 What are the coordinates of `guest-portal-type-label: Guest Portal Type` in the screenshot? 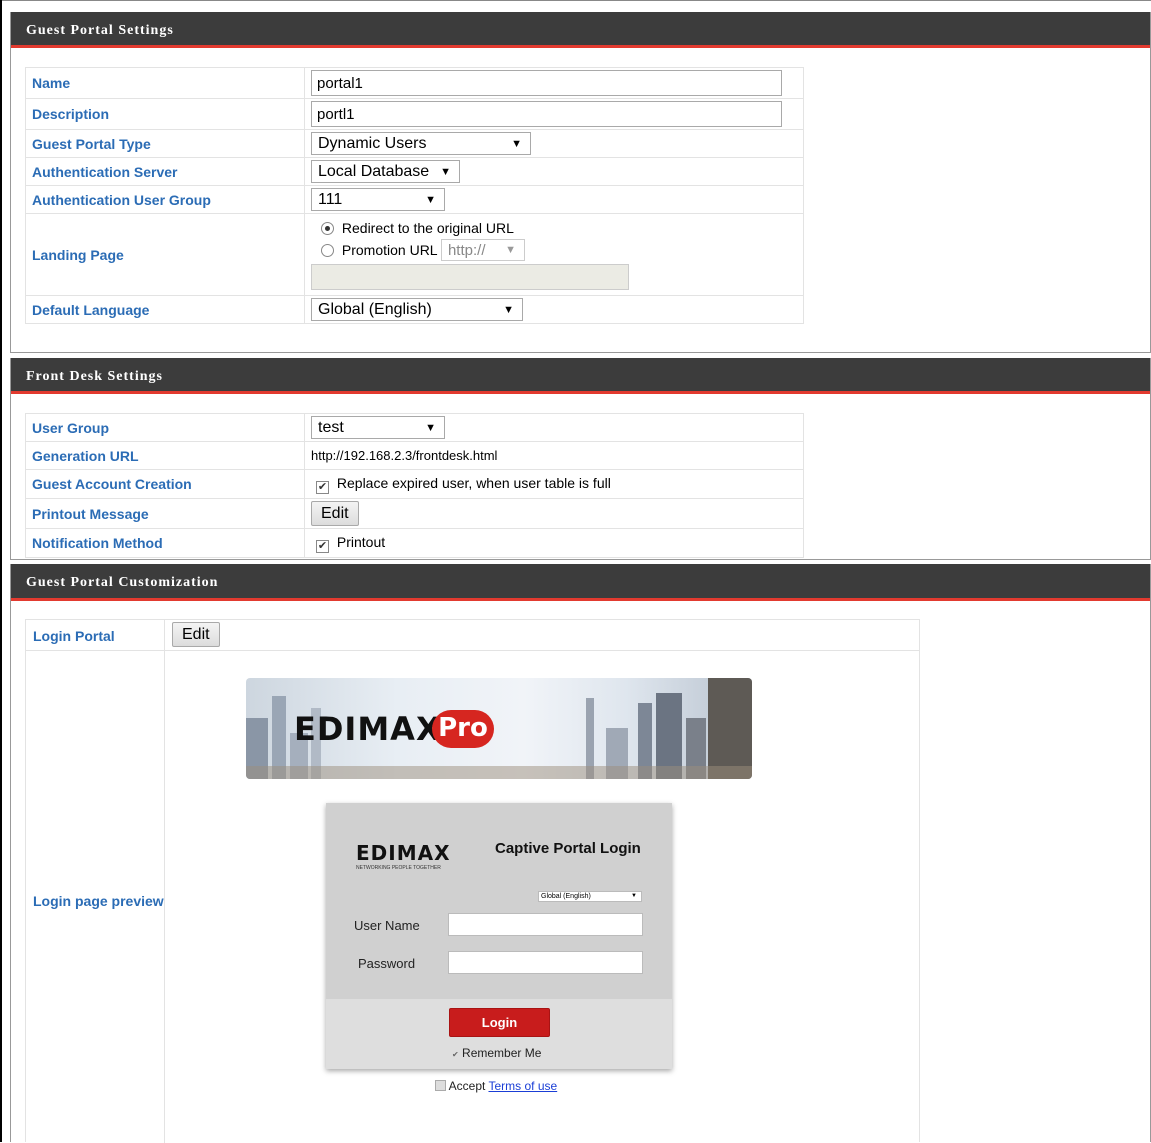 It's located at (165, 143).